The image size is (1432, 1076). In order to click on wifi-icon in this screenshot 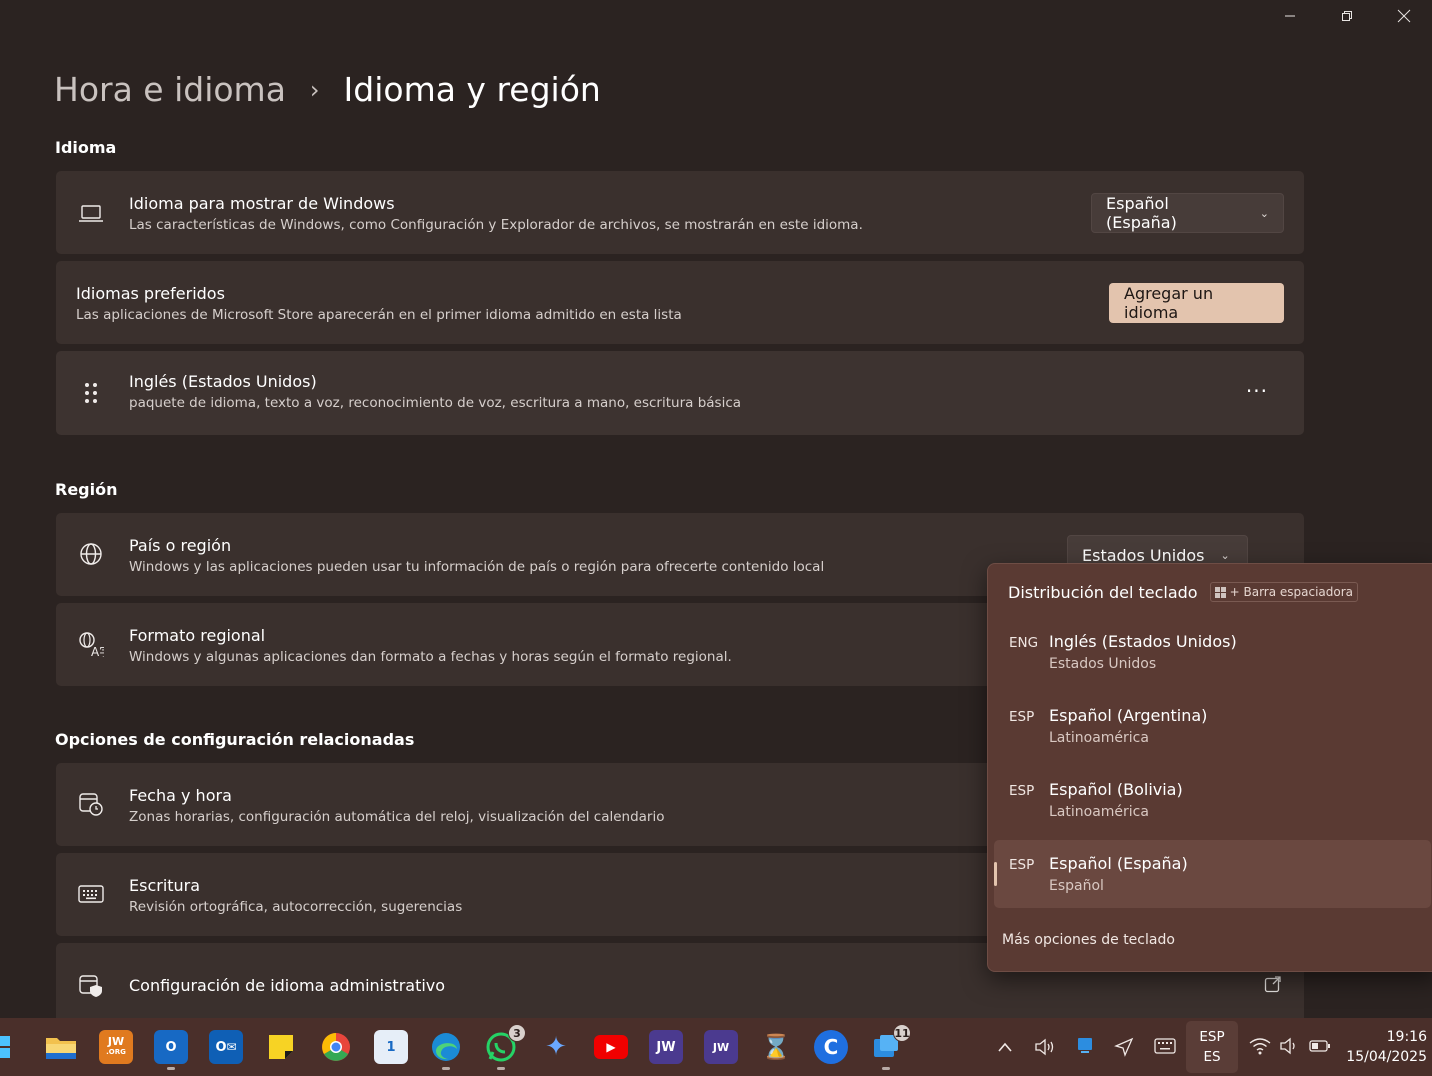, I will do `click(1260, 1048)`.